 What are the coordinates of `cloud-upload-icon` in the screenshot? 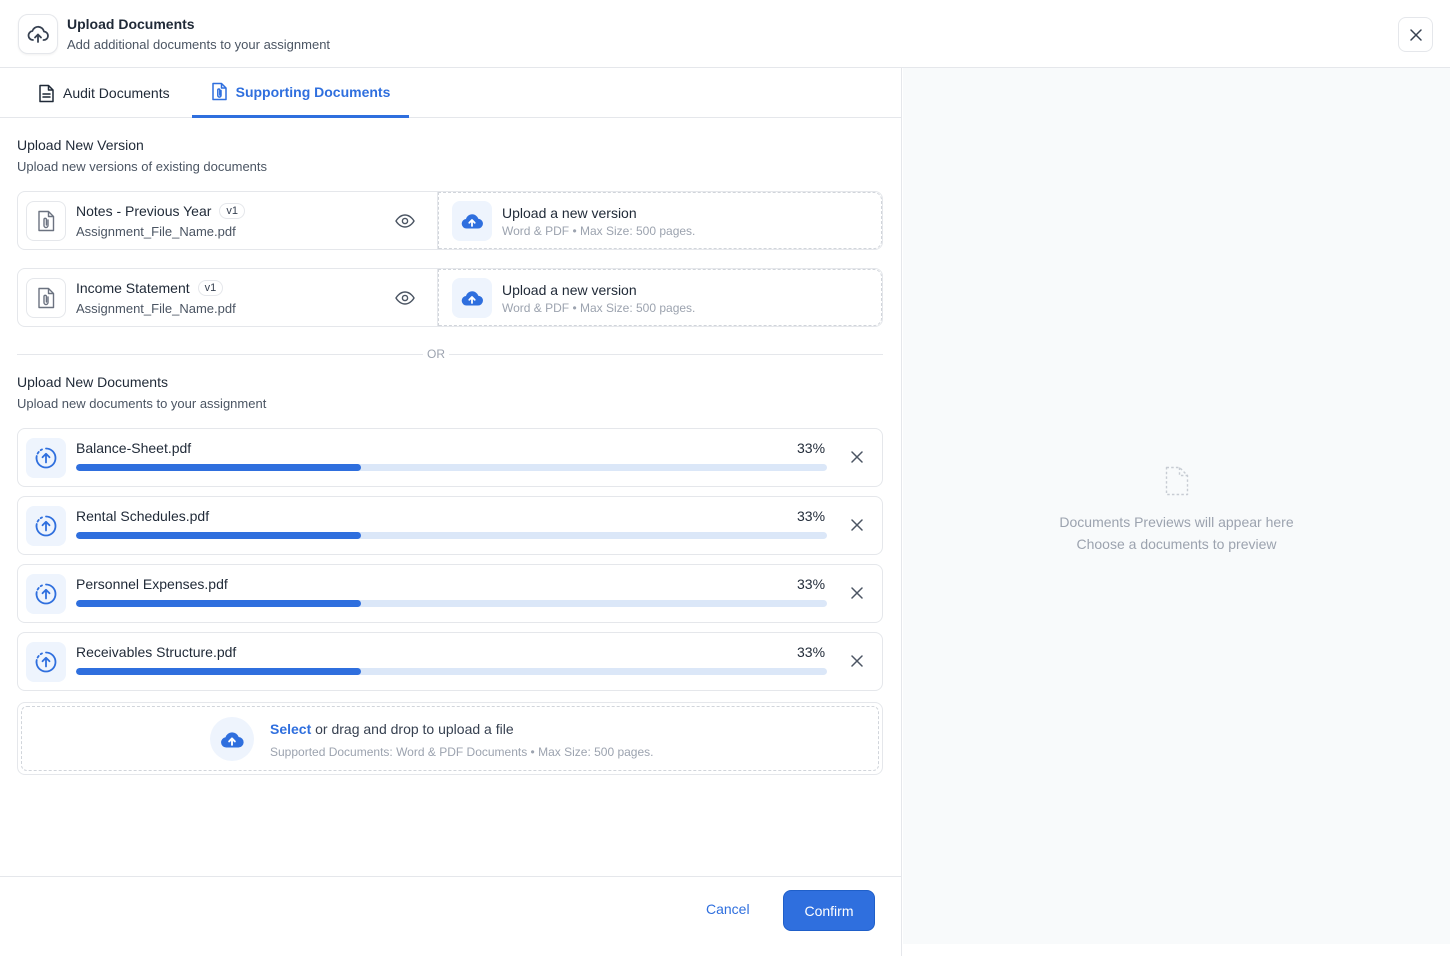 It's located at (38, 34).